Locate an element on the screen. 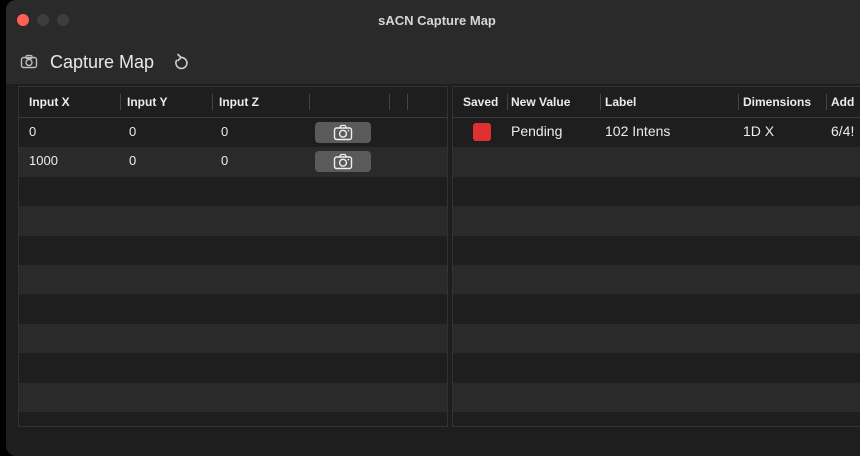 The width and height of the screenshot is (860, 456). column-header-input-z: Input Z is located at coordinates (239, 102).